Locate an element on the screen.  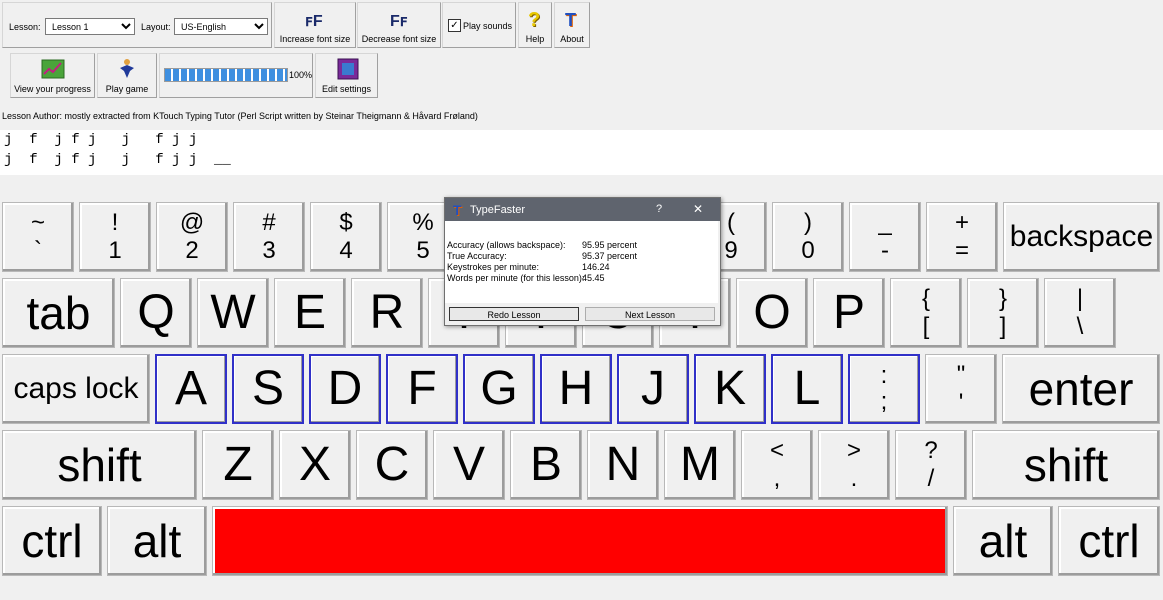
key-label: alt is located at coordinates (1003, 541).